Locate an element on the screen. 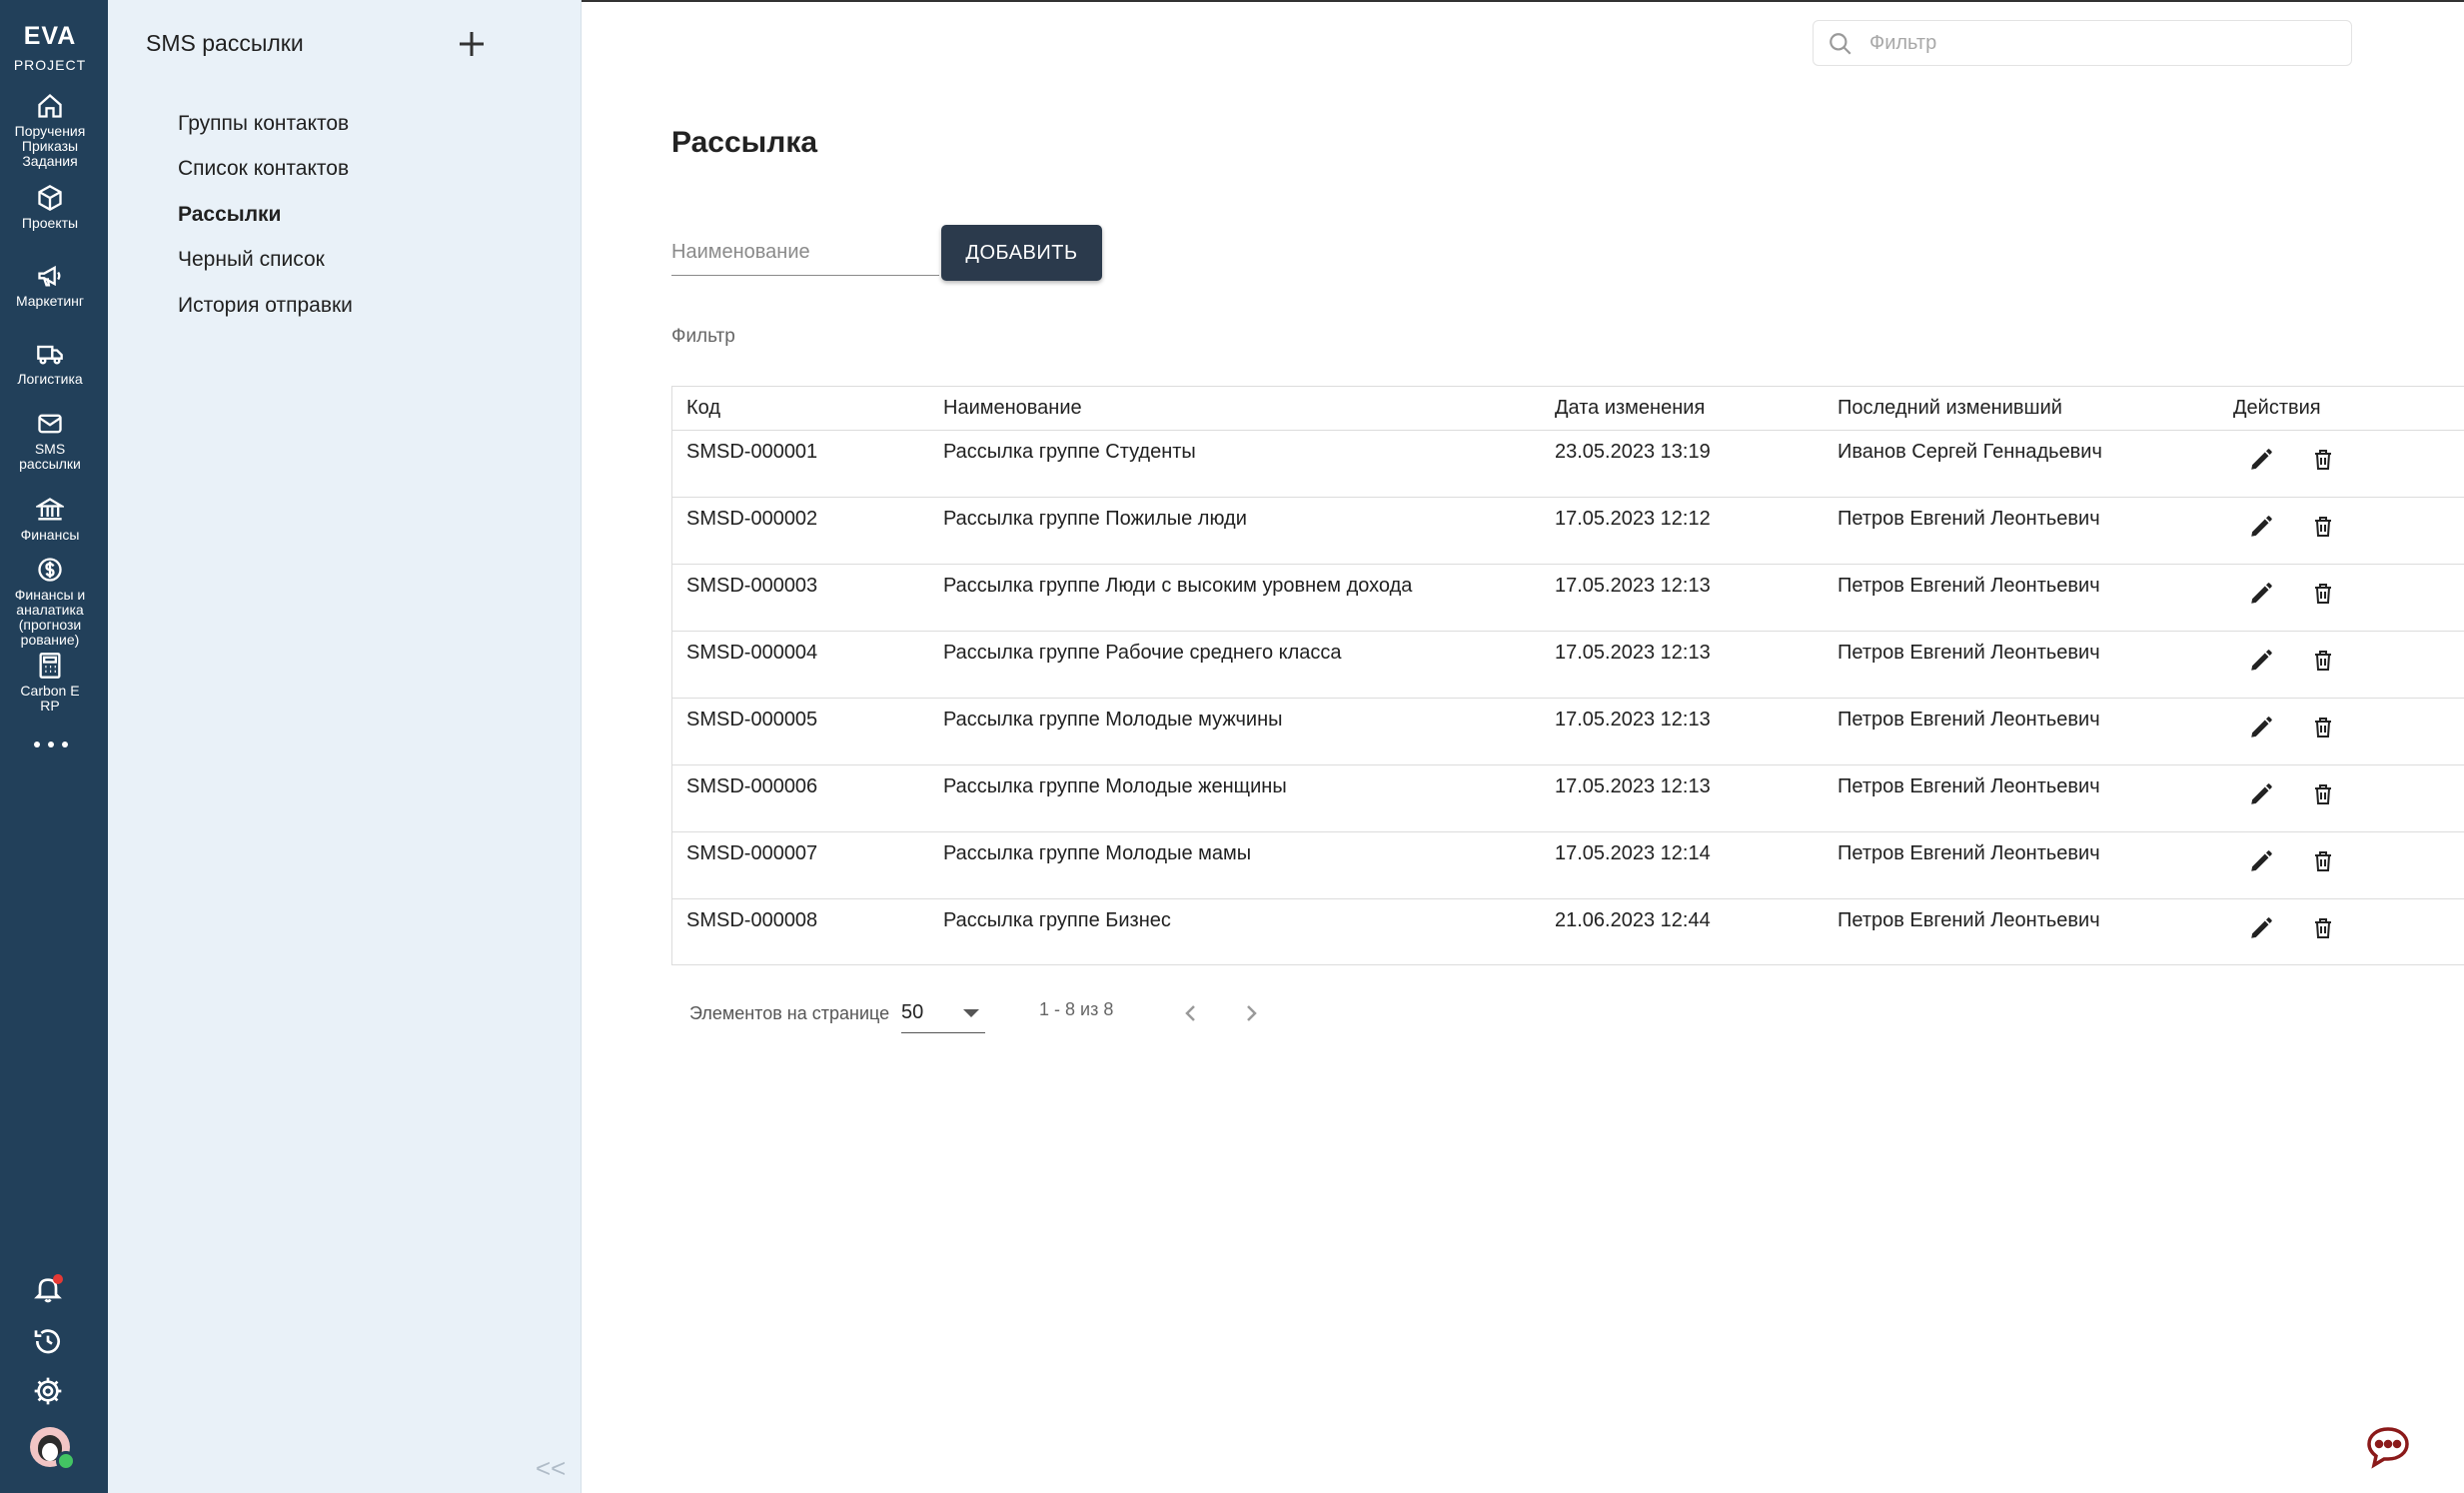  filter-toggle: Фильтр is located at coordinates (703, 337).